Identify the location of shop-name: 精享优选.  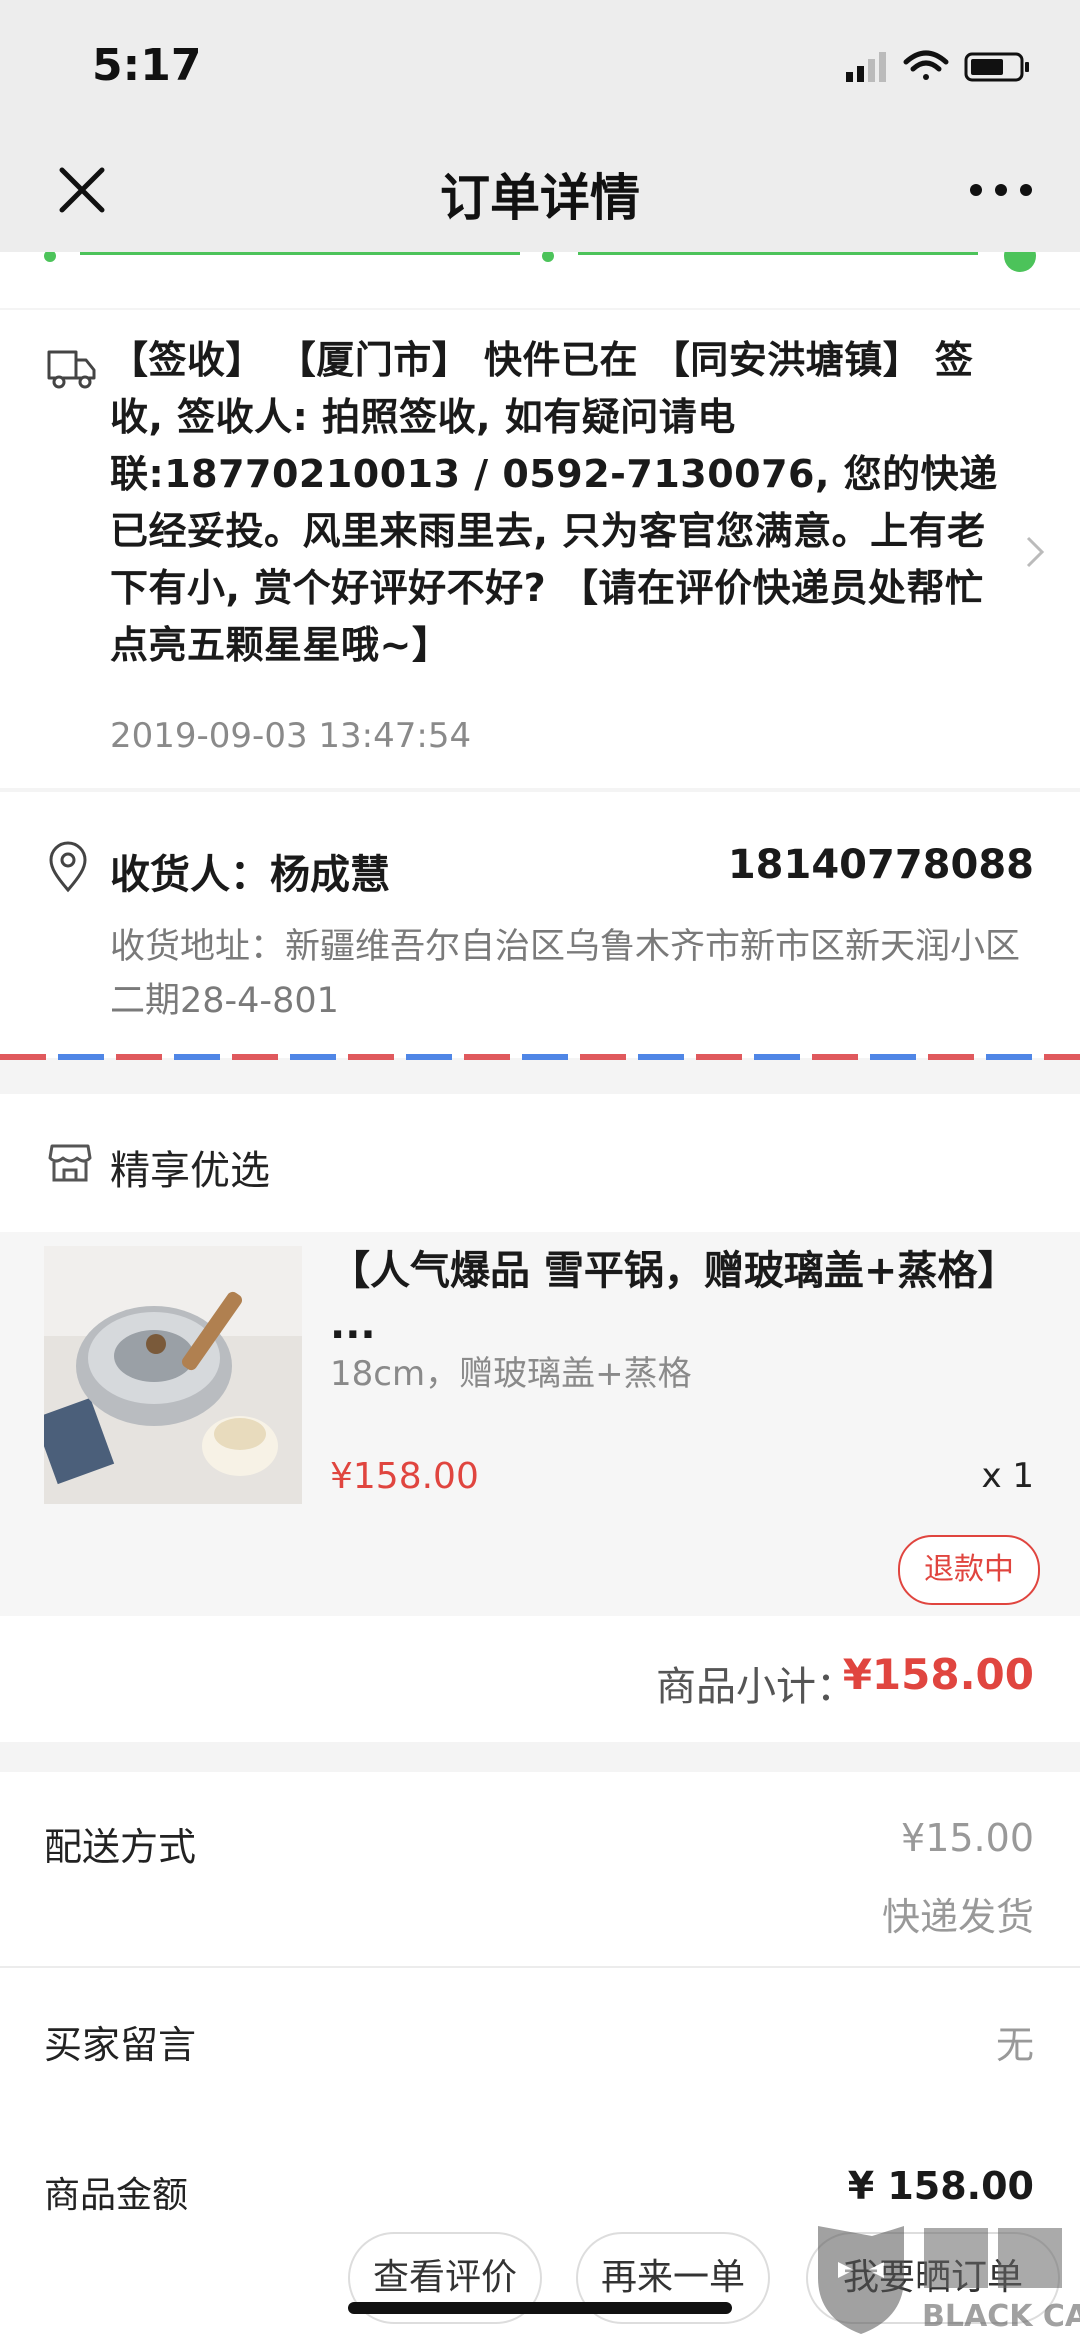
(190, 1171).